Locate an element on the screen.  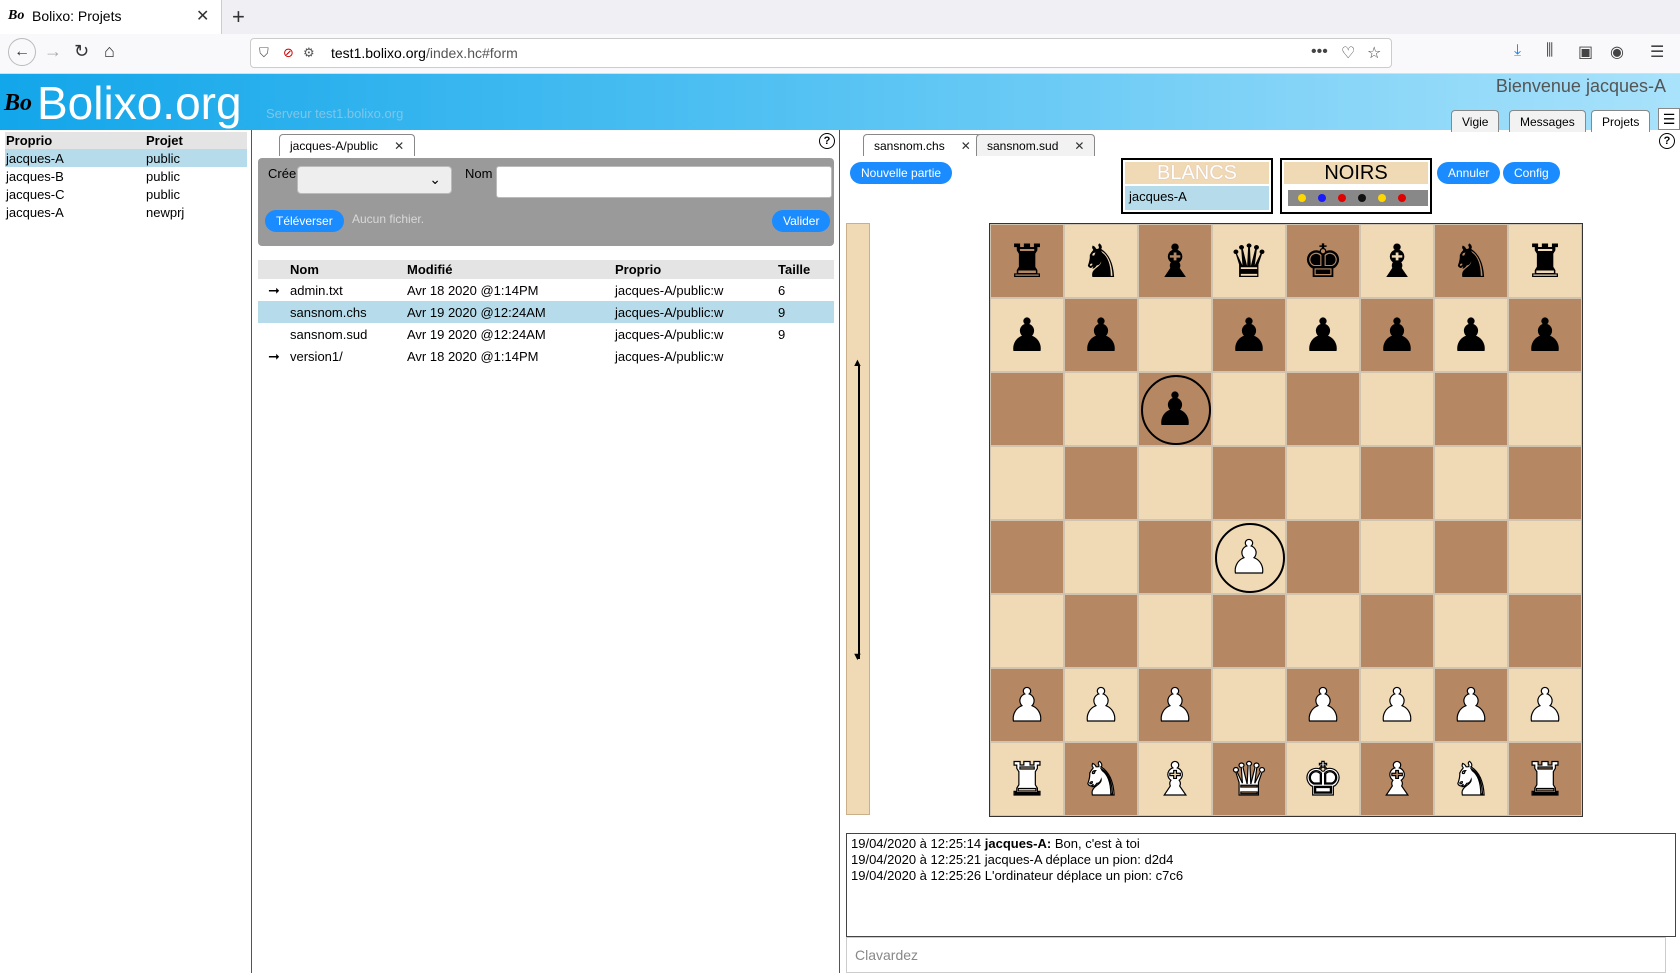
square-c1: ♝ is located at coordinates (1175, 779).